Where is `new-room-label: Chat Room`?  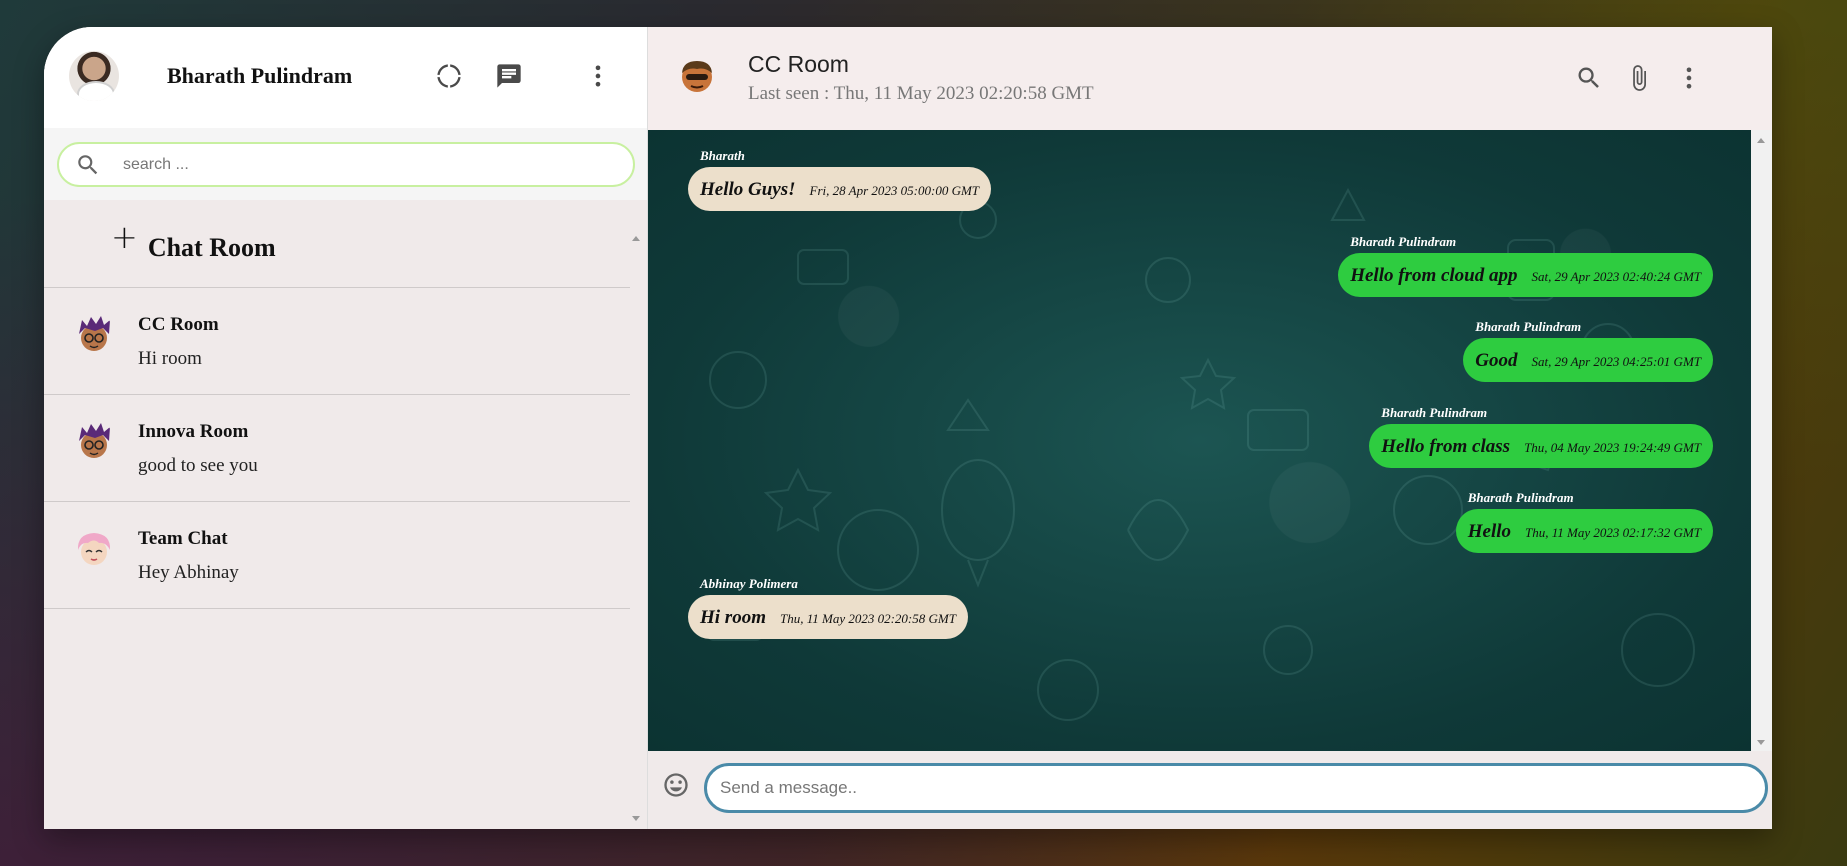 new-room-label: Chat Room is located at coordinates (211, 247).